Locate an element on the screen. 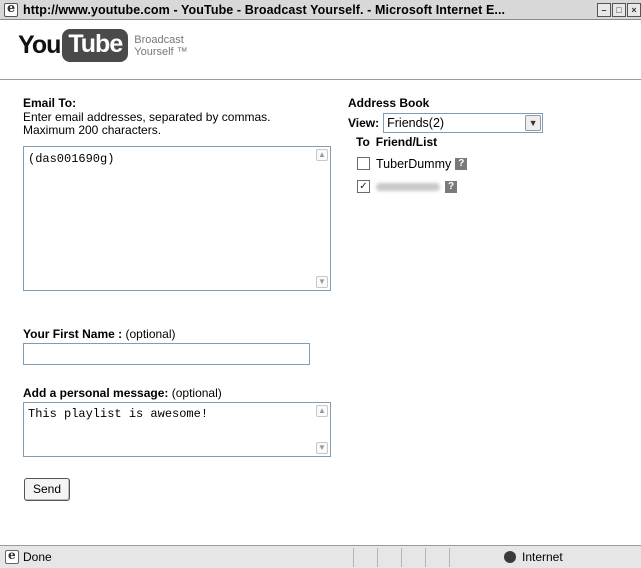 Image resolution: width=641 pixels, height=568 pixels. status-bar: Done Internet is located at coordinates (320, 556).